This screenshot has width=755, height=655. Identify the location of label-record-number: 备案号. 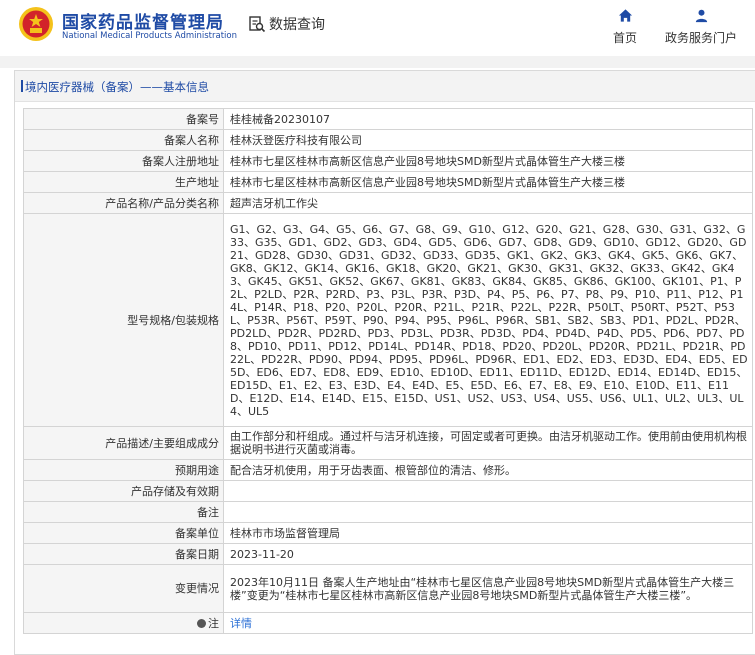
(123, 119).